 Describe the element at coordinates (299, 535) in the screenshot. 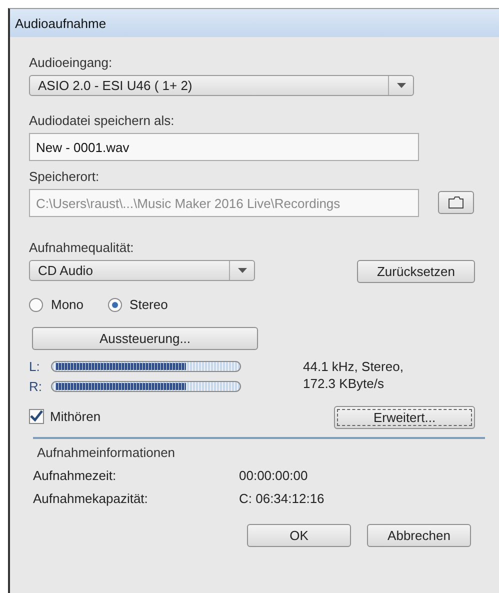

I see `dialog-button: OK` at that location.